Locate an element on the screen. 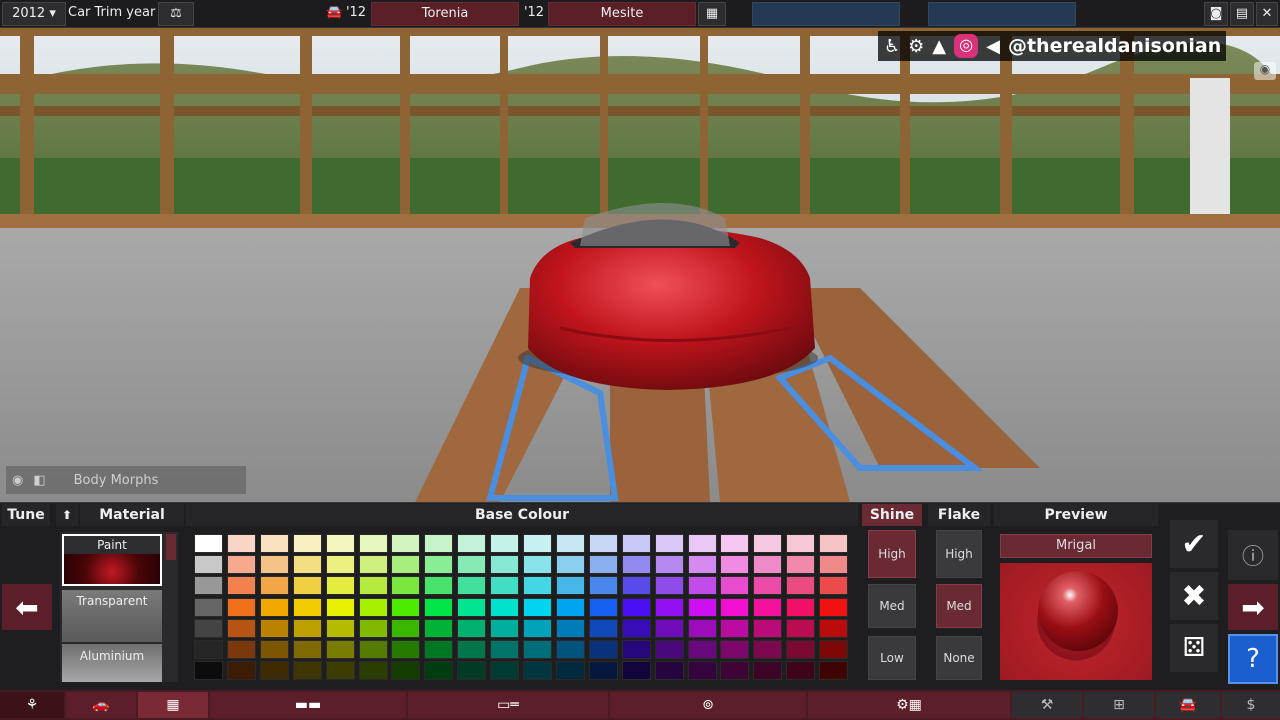 This screenshot has width=1280, height=720. arrow-left-icon: ⬅ is located at coordinates (27, 607).